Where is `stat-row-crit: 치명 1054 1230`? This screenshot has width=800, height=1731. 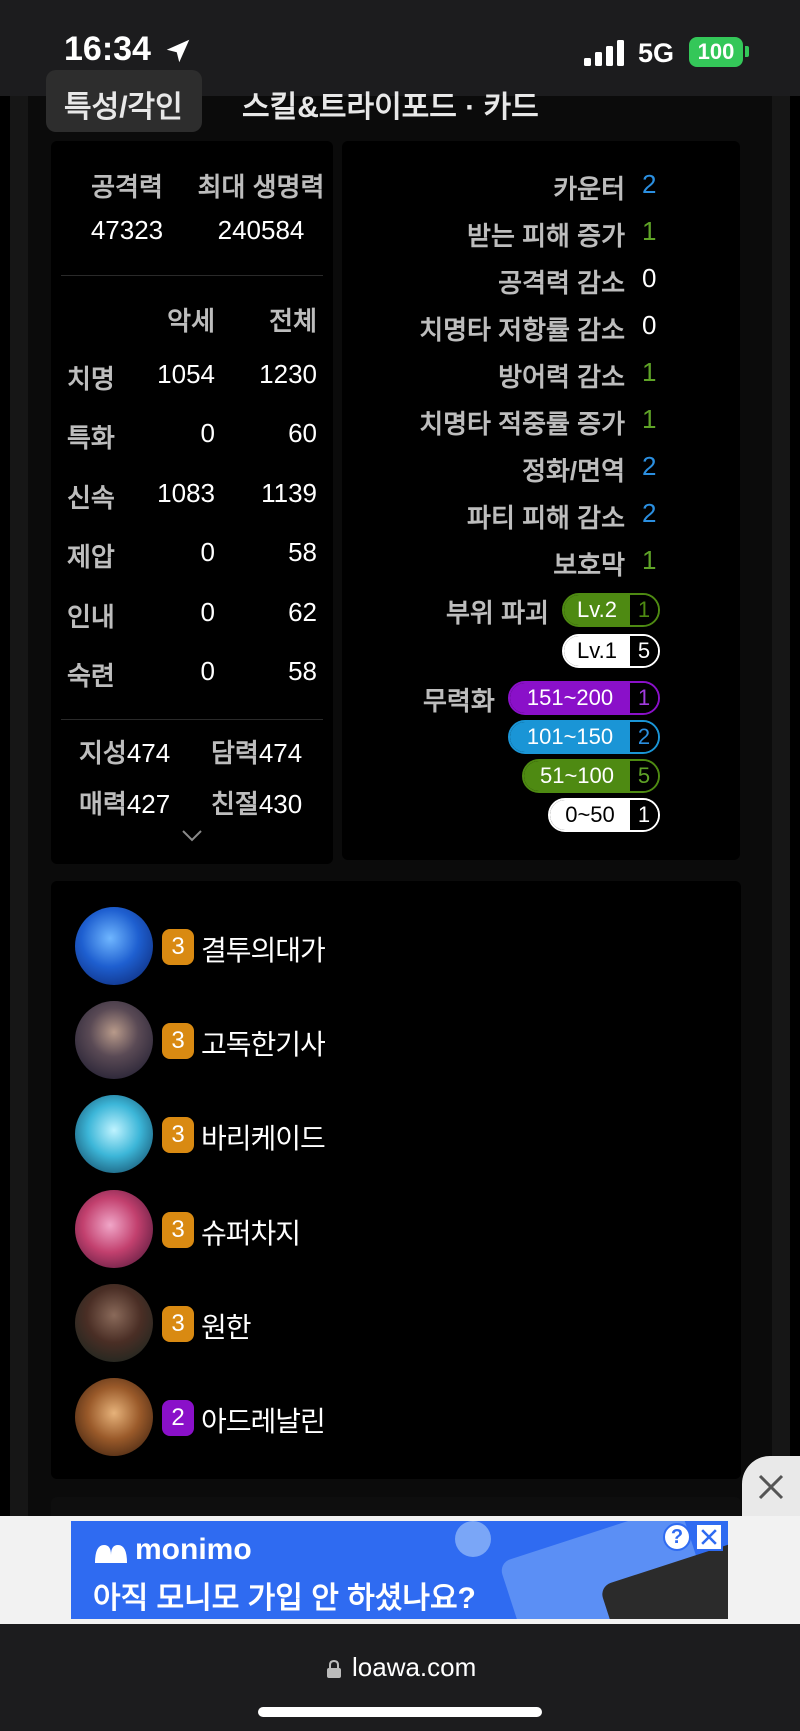
stat-row-crit: 치명 1054 1230 is located at coordinates (192, 379).